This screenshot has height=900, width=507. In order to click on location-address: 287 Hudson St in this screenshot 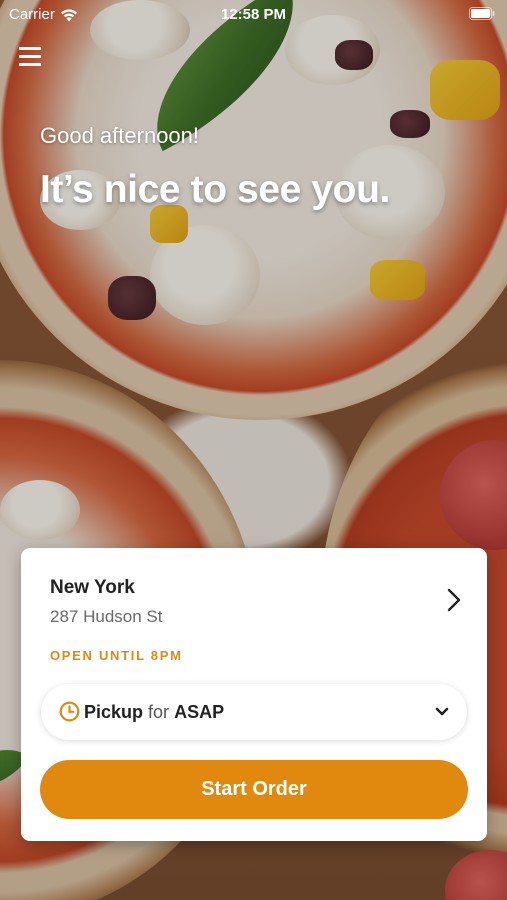, I will do `click(106, 616)`.